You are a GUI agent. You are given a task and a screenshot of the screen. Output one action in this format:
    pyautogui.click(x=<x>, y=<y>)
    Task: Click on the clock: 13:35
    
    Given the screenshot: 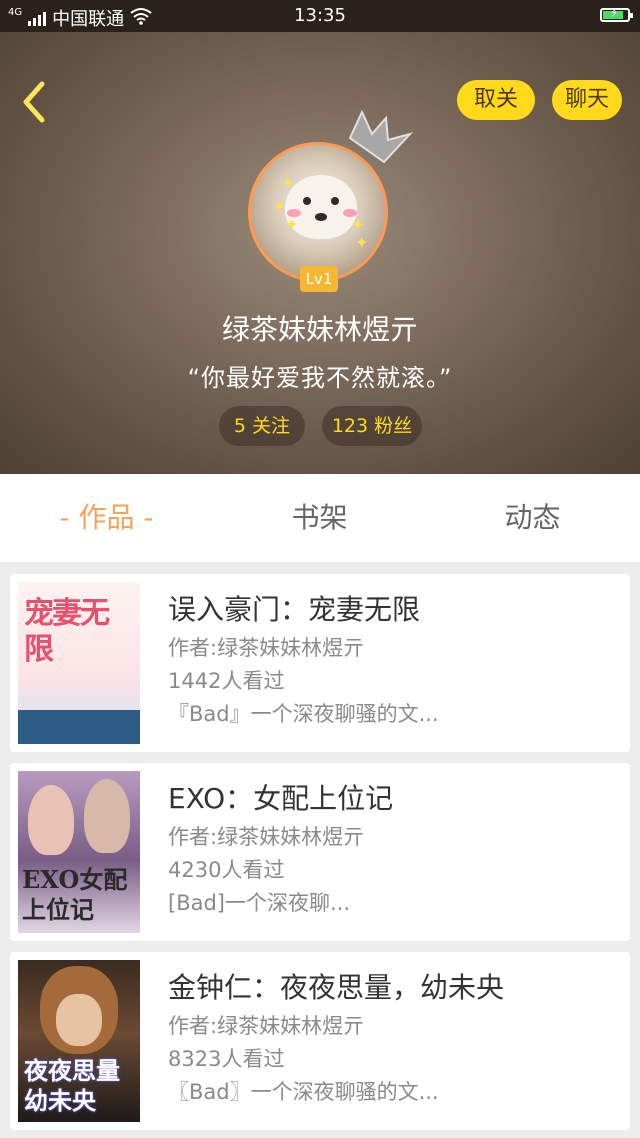 What is the action you would take?
    pyautogui.click(x=320, y=15)
    